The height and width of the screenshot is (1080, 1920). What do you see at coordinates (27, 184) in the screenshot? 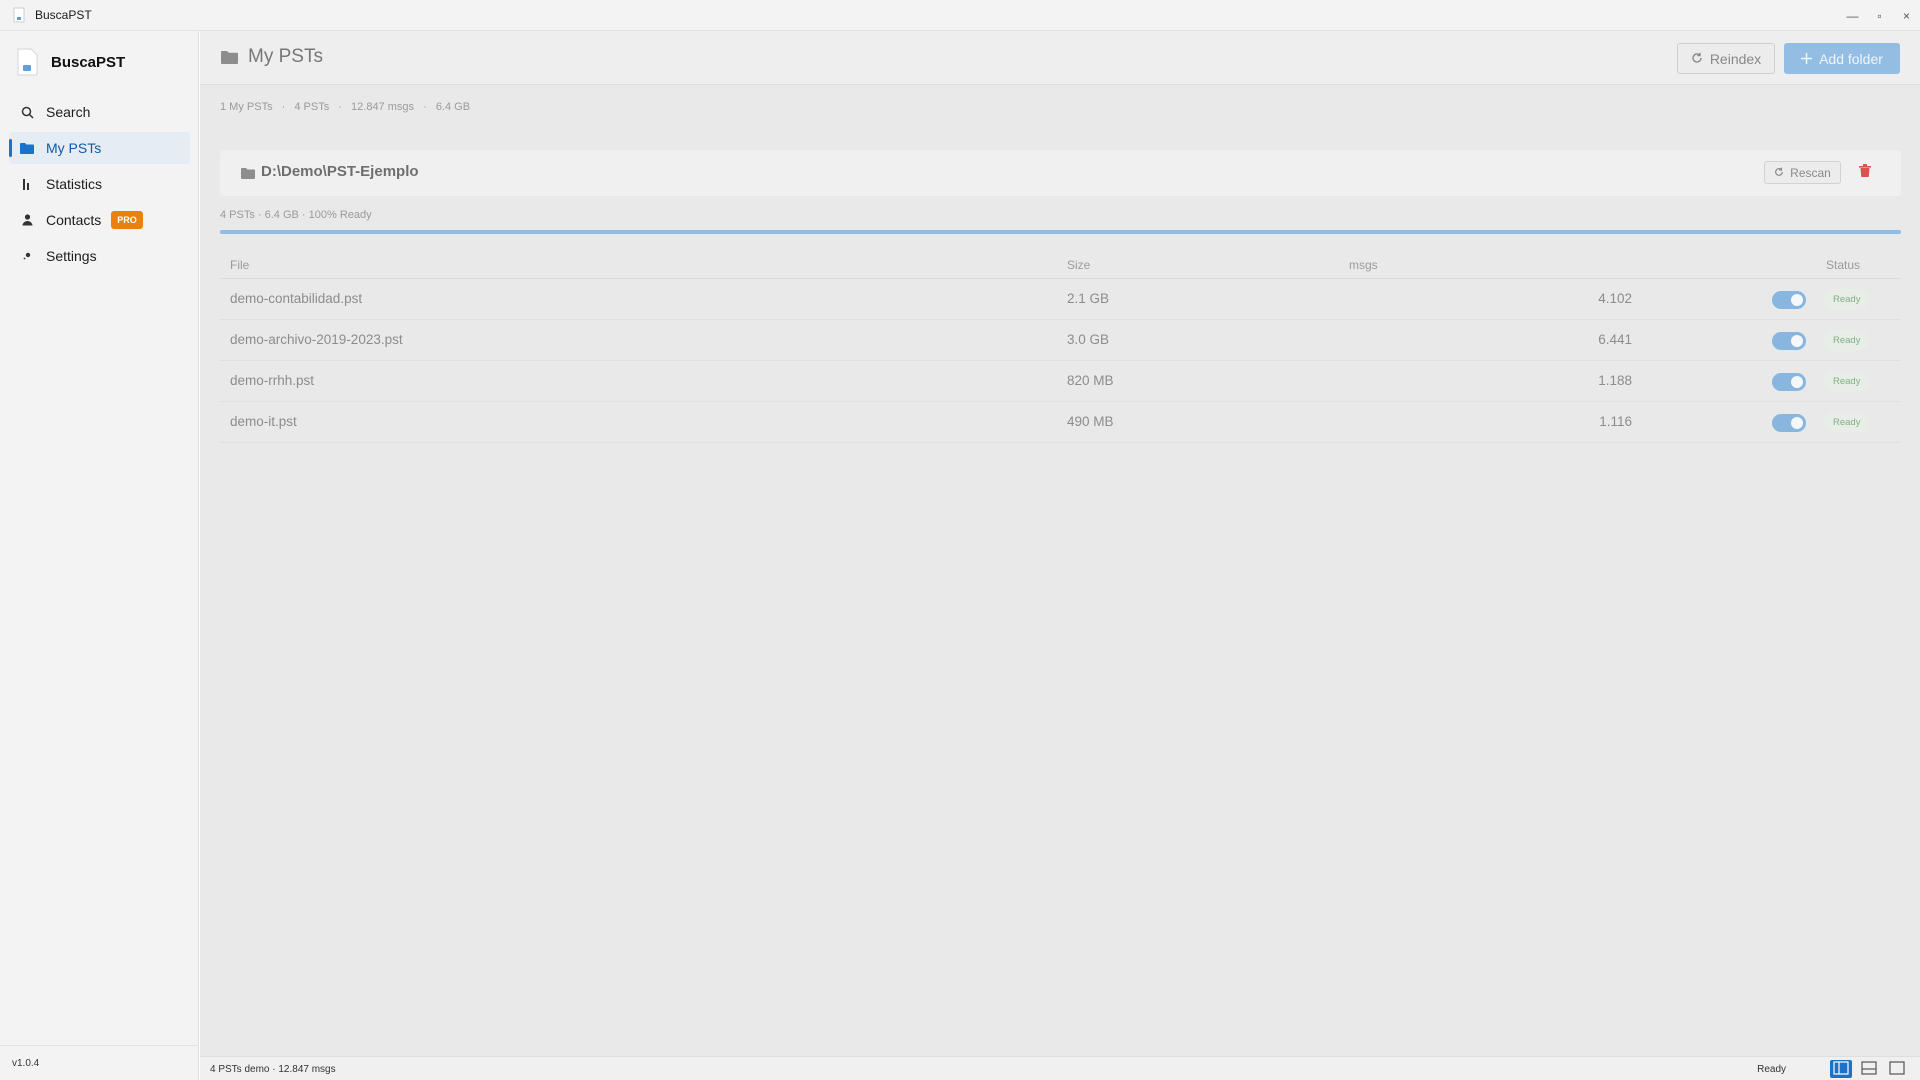
I see `bar-chart-icon` at bounding box center [27, 184].